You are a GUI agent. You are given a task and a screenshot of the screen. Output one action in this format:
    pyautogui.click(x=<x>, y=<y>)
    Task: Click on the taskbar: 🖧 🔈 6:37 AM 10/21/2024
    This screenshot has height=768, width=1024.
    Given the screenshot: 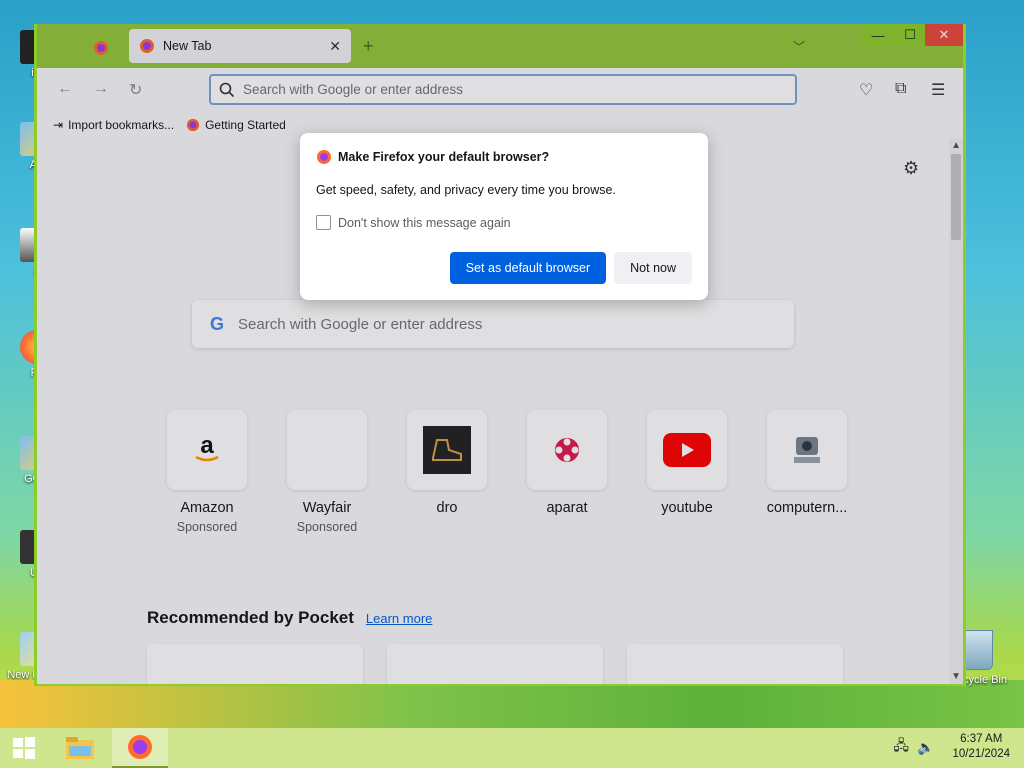 What is the action you would take?
    pyautogui.click(x=512, y=748)
    